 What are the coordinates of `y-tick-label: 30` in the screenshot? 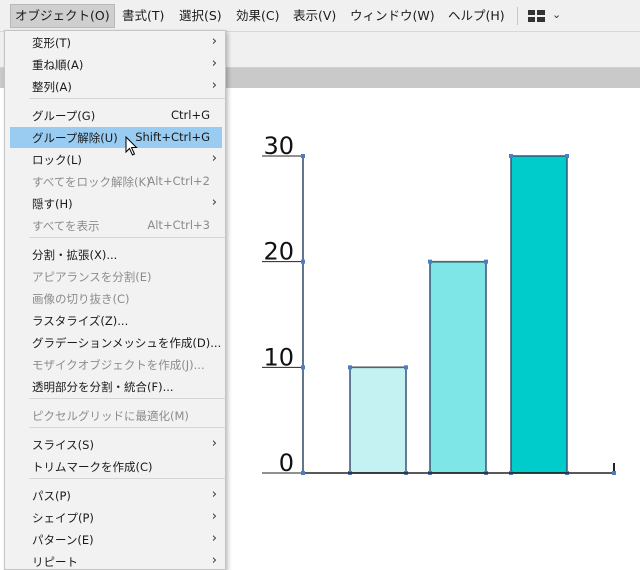 It's located at (278, 146).